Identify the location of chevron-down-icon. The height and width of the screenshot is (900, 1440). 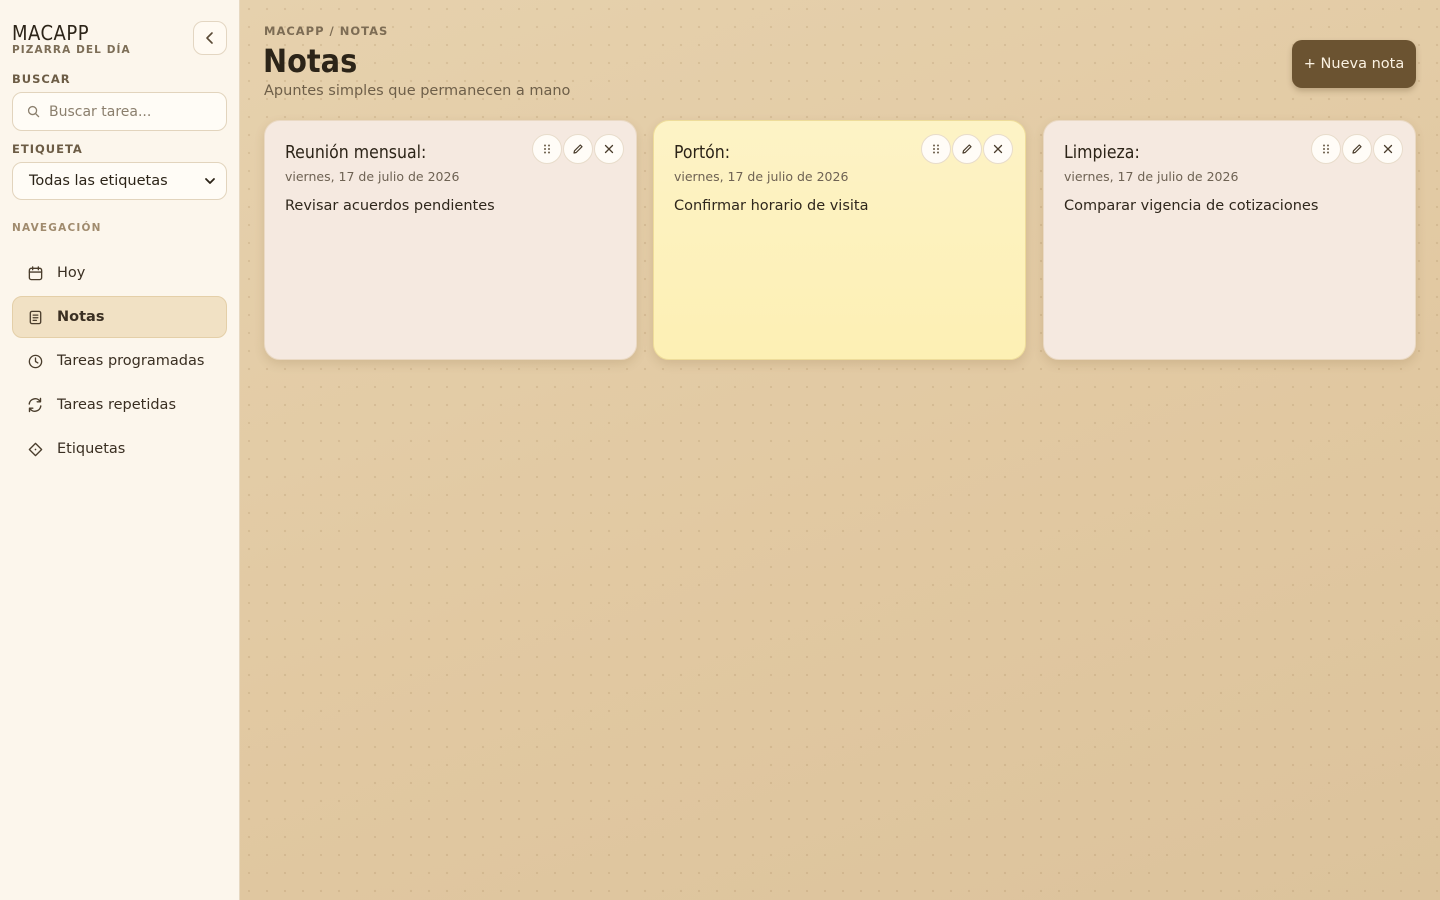
(210, 181).